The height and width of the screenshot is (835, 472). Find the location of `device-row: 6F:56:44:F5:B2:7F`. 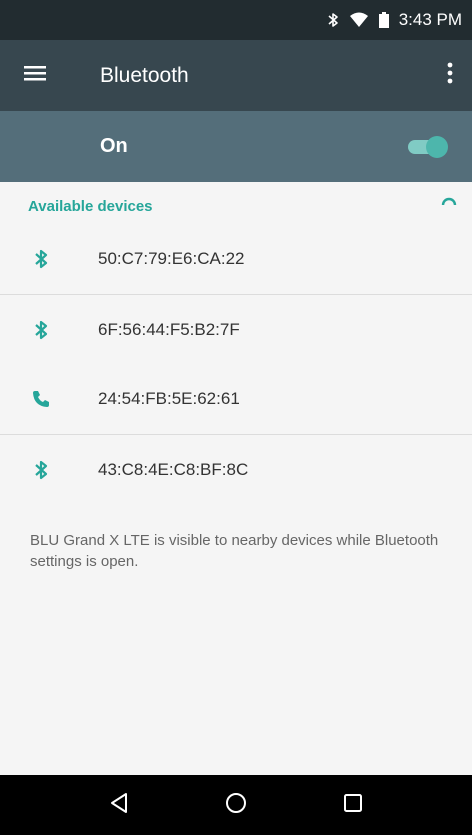

device-row: 6F:56:44:F5:B2:7F is located at coordinates (236, 329).